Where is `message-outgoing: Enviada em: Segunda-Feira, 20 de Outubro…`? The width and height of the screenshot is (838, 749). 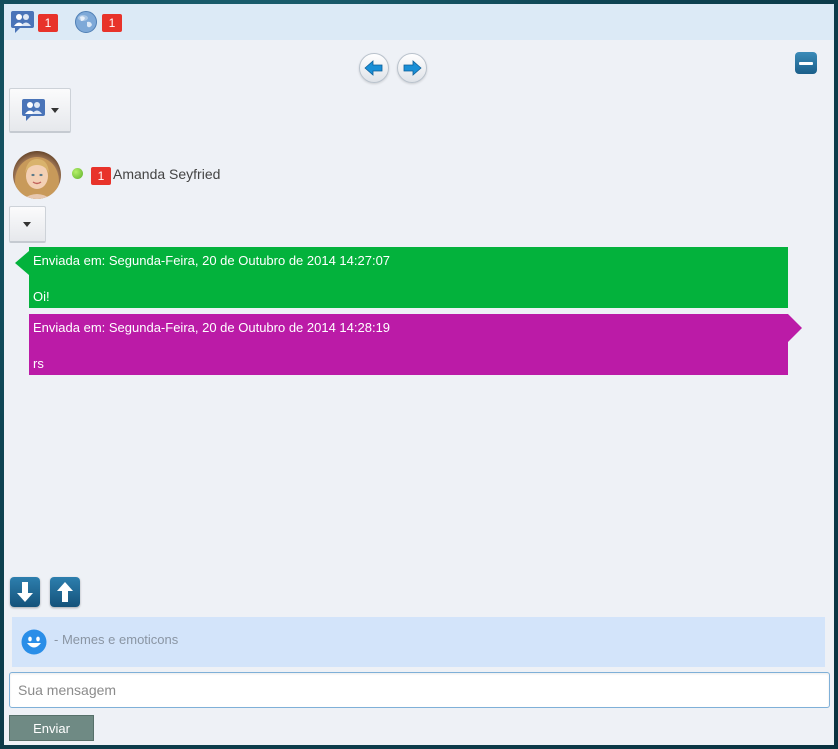
message-outgoing: Enviada em: Segunda-Feira, 20 de Outubro… is located at coordinates (415, 344).